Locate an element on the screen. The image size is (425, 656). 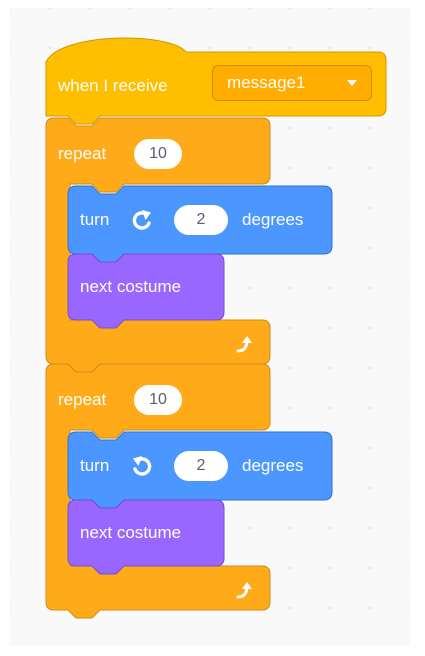
degrees-label-2: degrees is located at coordinates (273, 465).